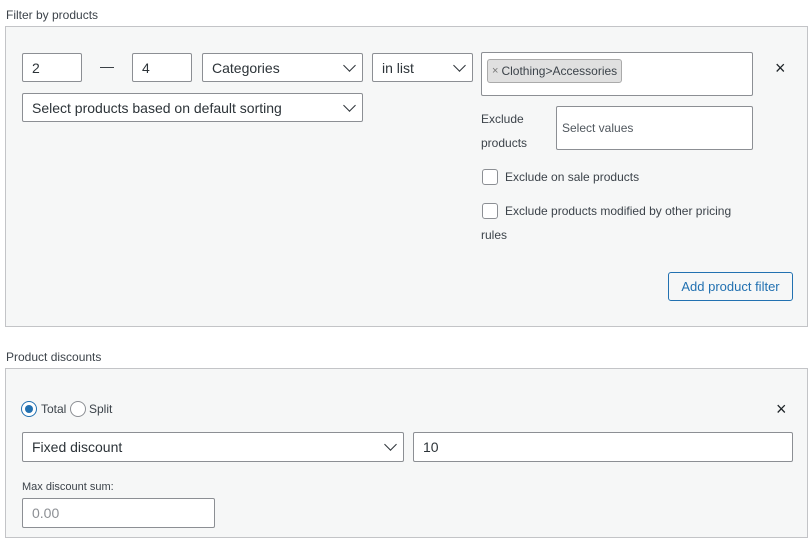  I want to click on remove-tag-icon: ×, so click(495, 71).